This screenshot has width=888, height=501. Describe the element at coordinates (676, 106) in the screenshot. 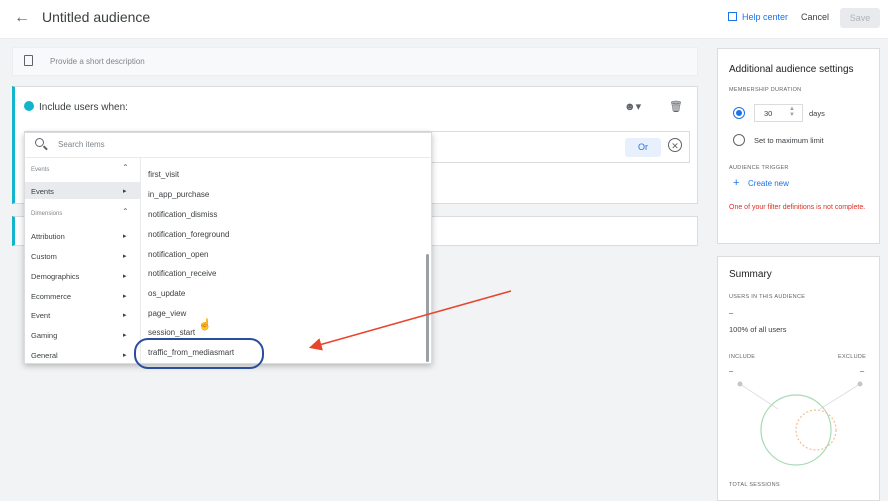

I see `trash-icon: 🗑` at that location.